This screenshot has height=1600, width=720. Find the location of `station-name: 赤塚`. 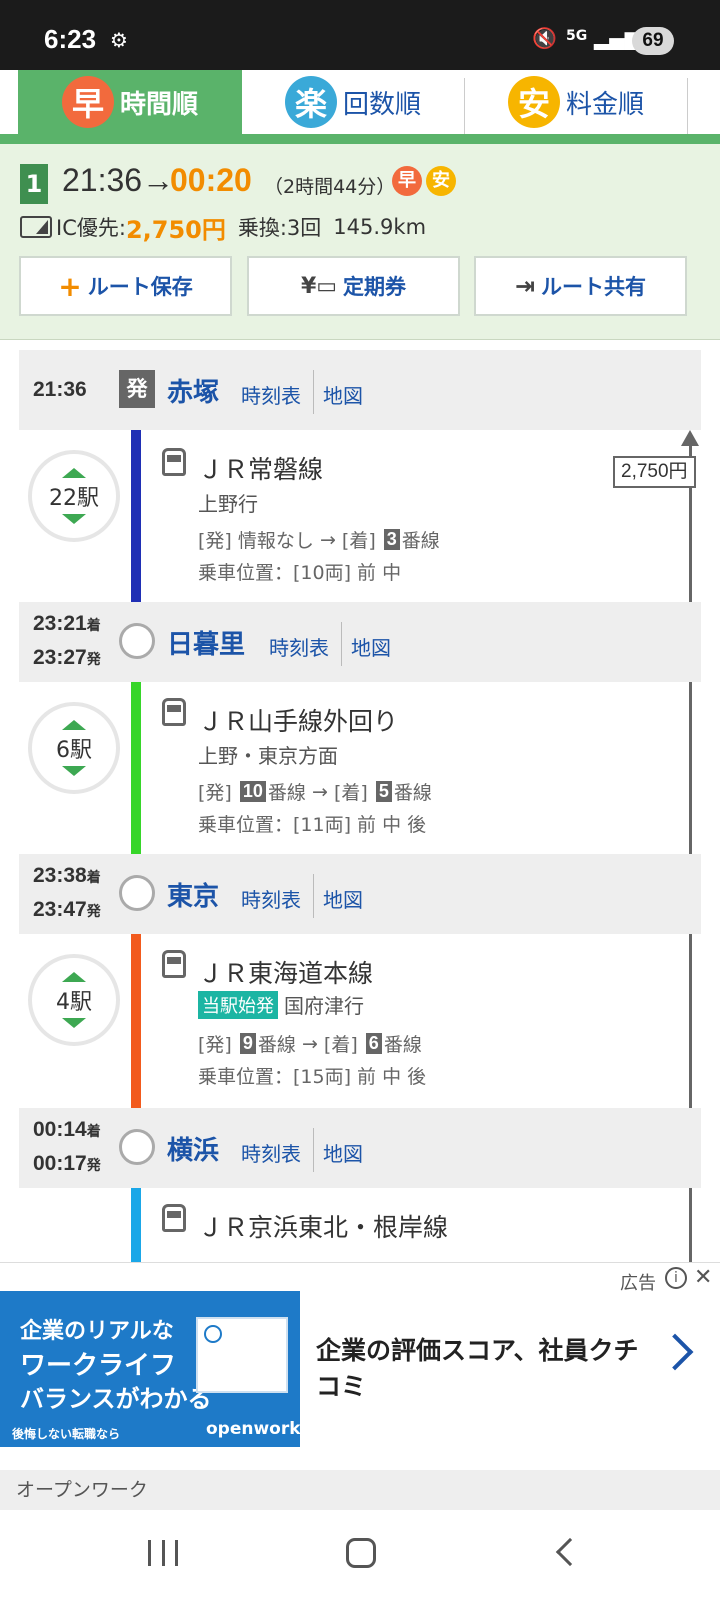

station-name: 赤塚 is located at coordinates (193, 390).